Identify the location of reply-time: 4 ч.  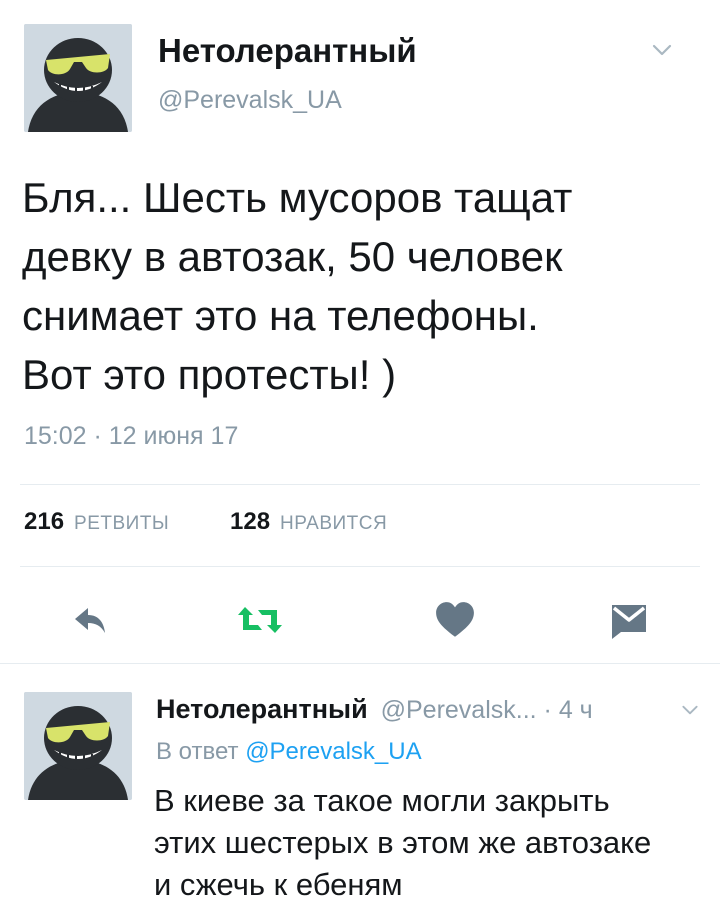
(576, 710).